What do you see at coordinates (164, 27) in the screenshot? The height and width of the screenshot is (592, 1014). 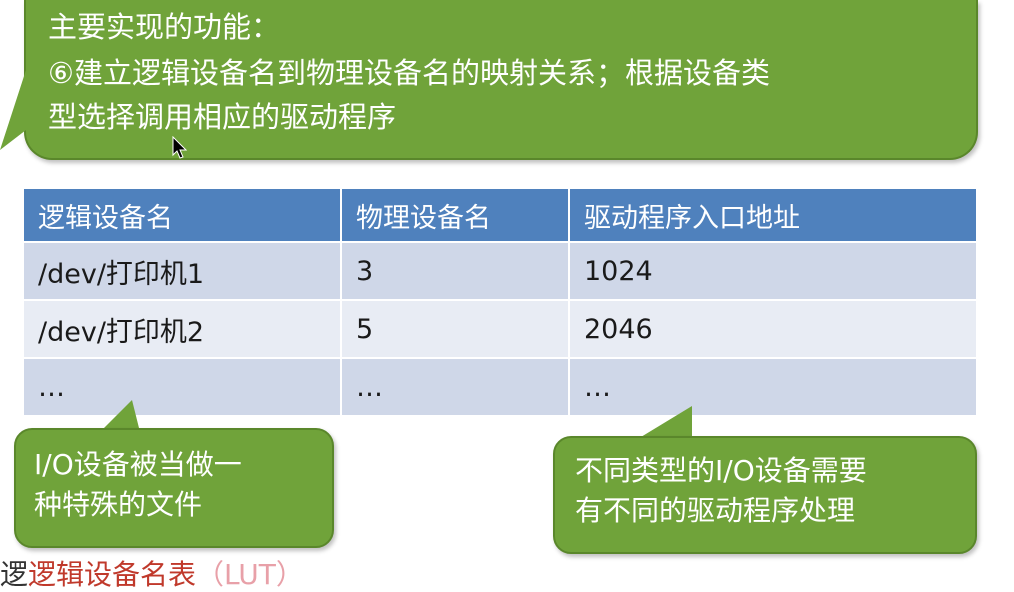 I see `callout-heading: 主要实现的功能：` at bounding box center [164, 27].